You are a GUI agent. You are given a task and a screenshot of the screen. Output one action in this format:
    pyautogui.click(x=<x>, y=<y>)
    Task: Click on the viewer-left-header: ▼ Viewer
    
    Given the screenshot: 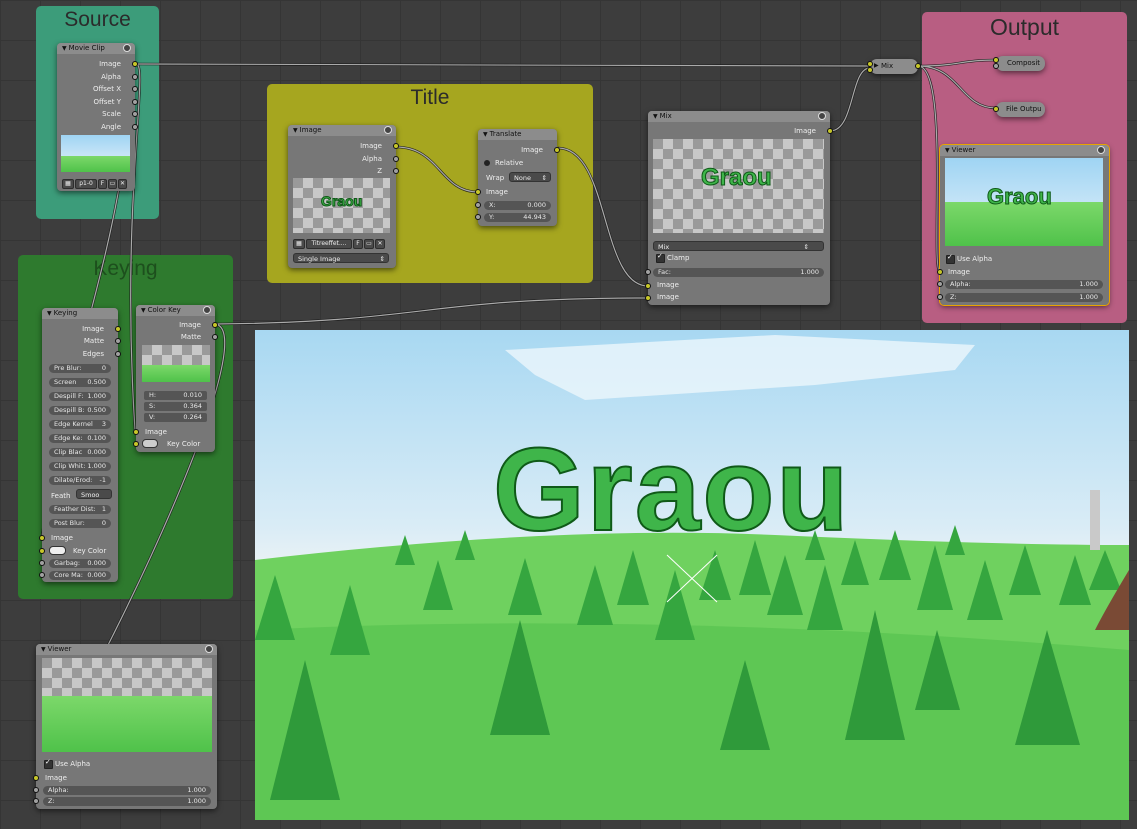 What is the action you would take?
    pyautogui.click(x=126, y=649)
    